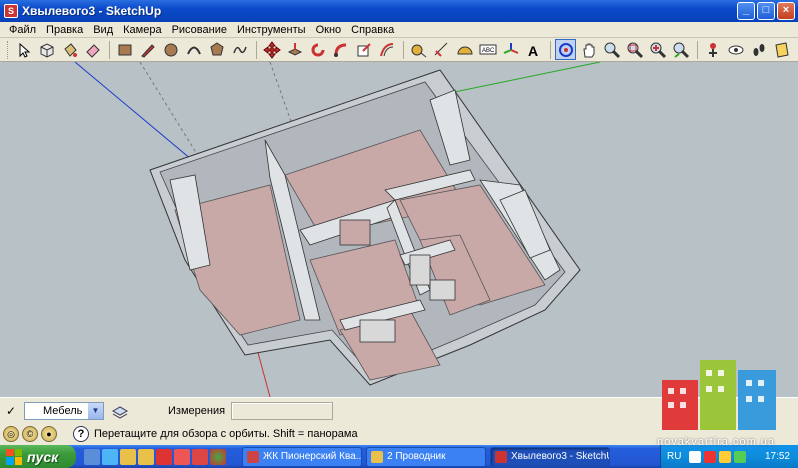  Describe the element at coordinates (680, 49) in the screenshot. I see `previous-view-icon` at that location.